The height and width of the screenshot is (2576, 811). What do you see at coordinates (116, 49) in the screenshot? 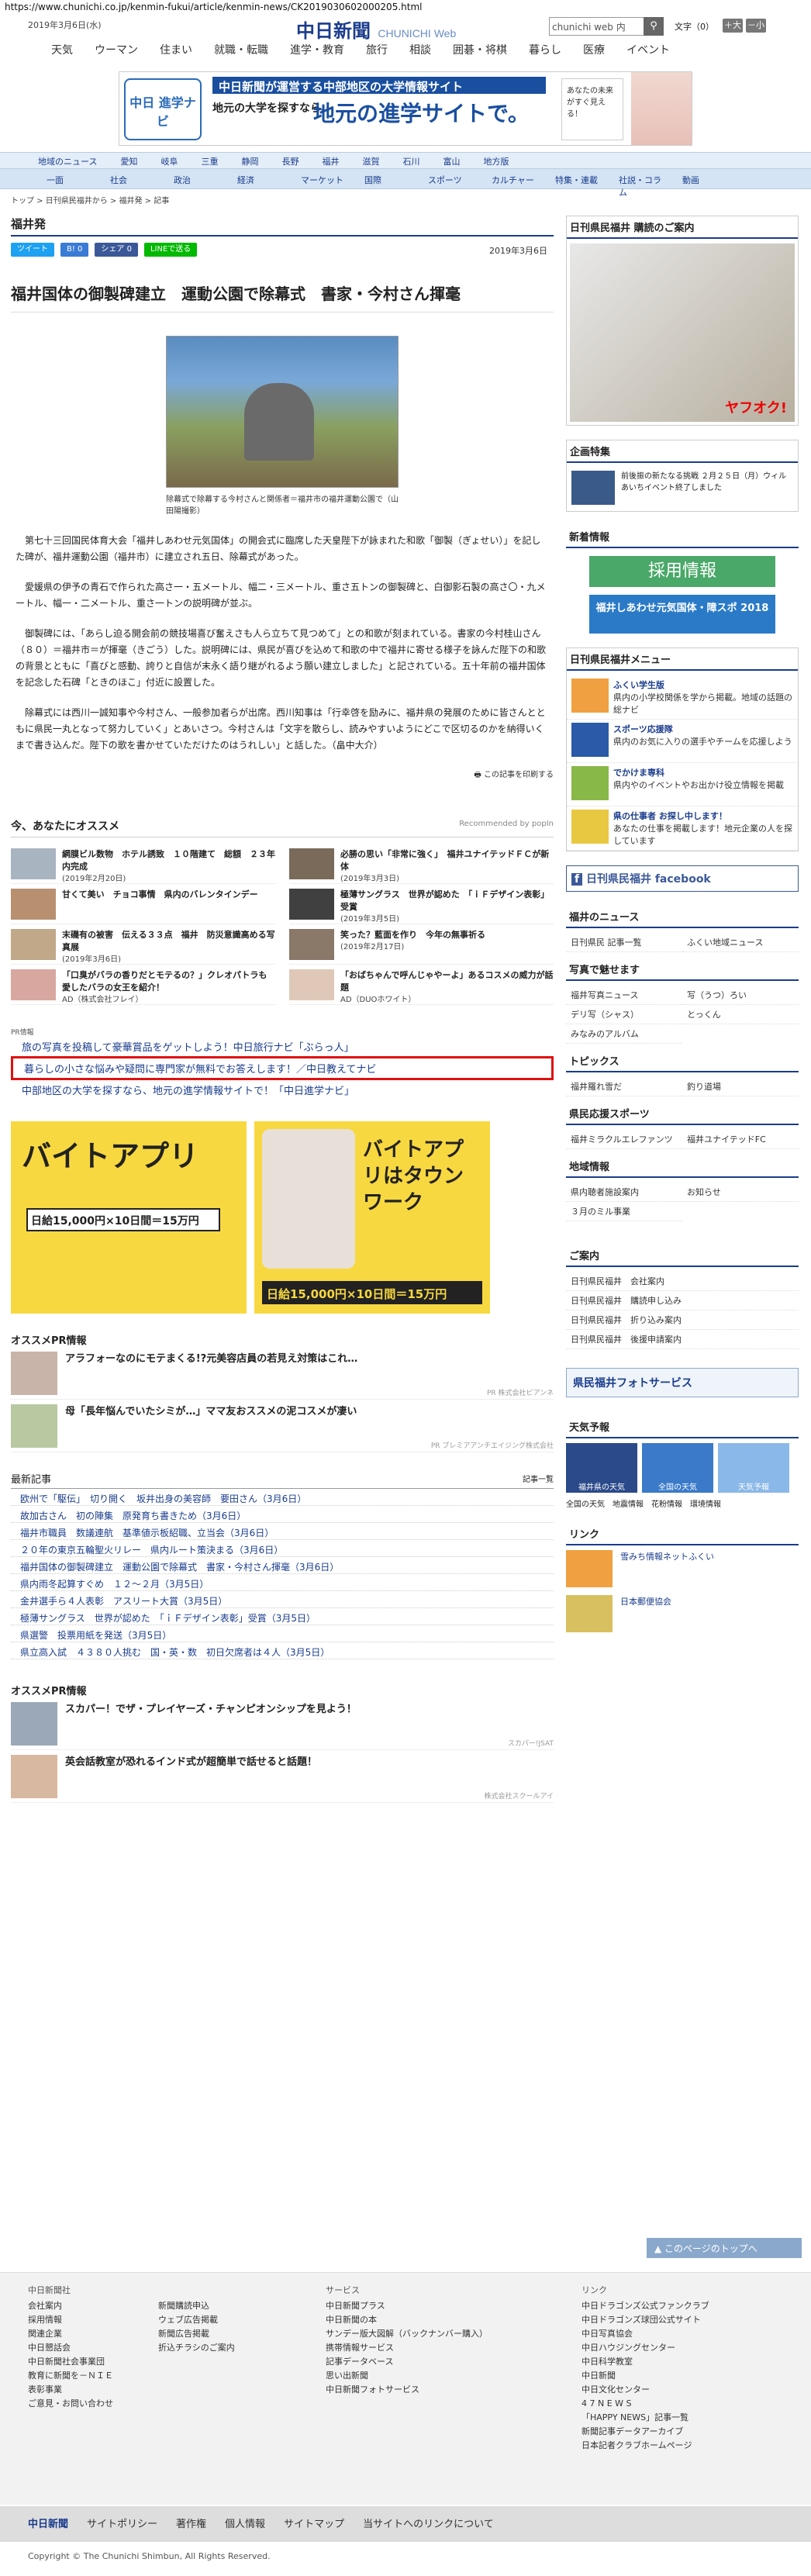
I see `gnav-item: ウーマン` at bounding box center [116, 49].